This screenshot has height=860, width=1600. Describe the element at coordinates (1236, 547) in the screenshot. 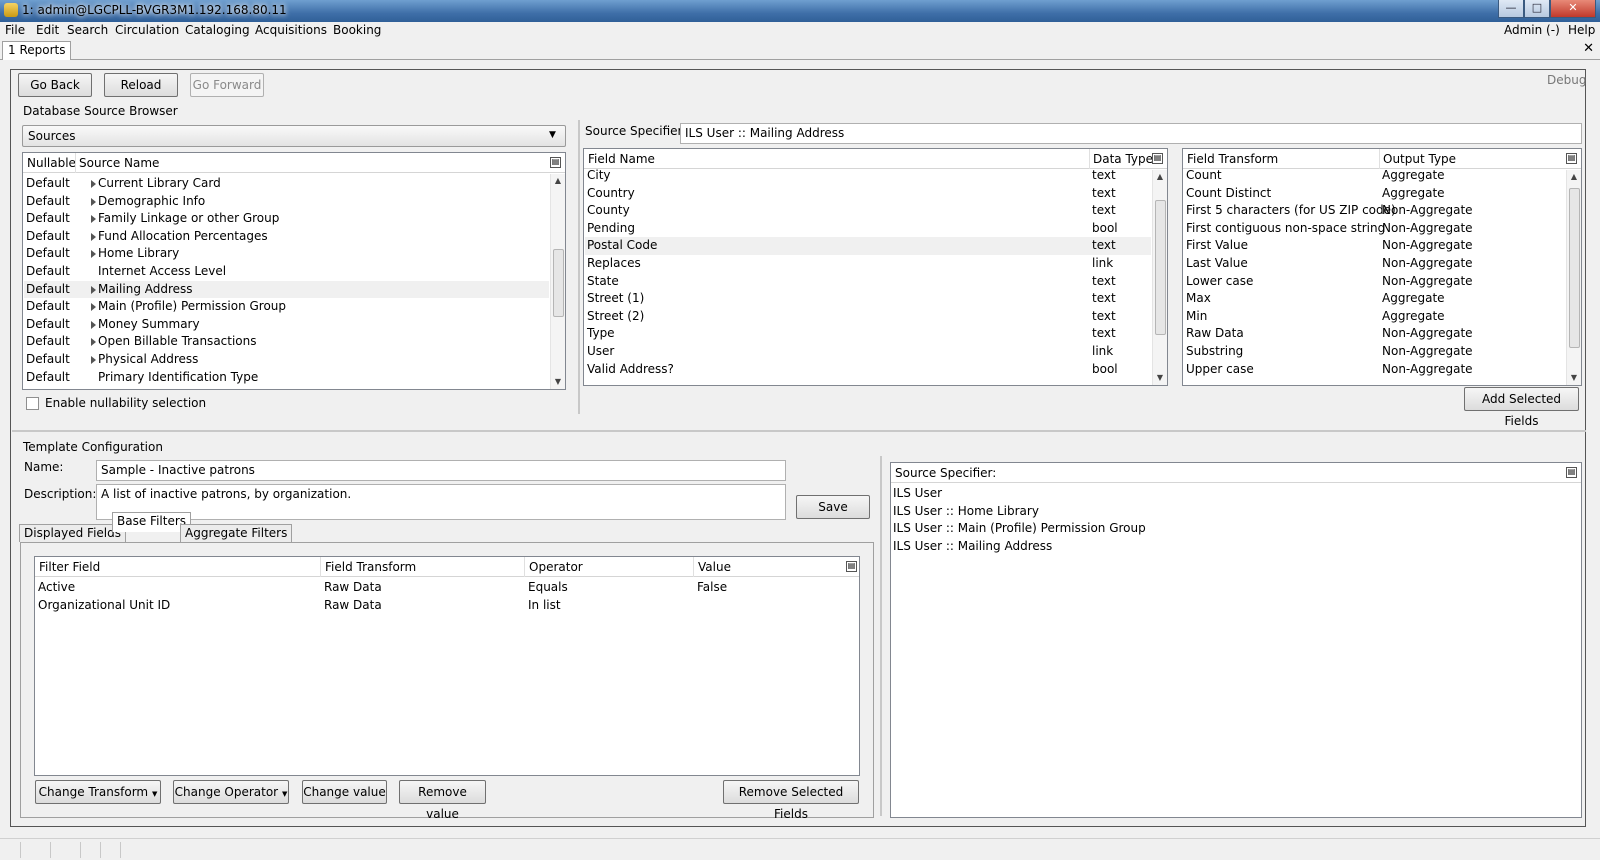

I see `source-specifier-item: ILS User :: Mailing Address` at that location.